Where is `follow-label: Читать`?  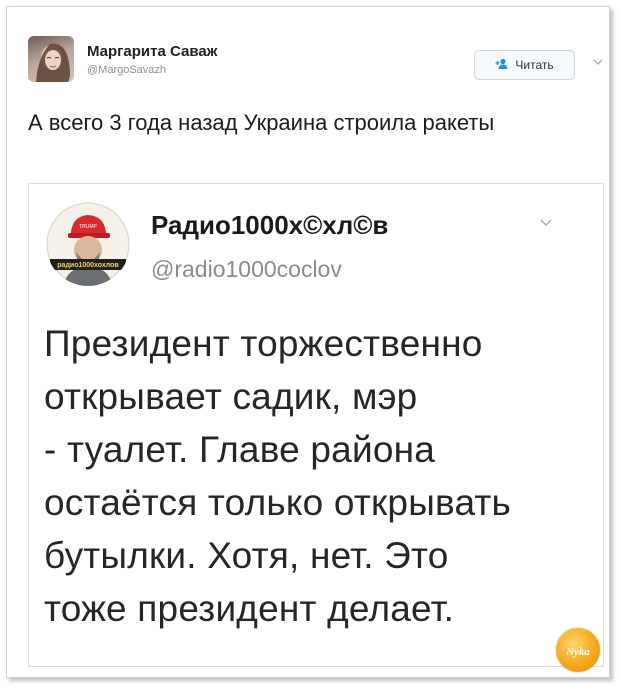
follow-label: Читать is located at coordinates (534, 65).